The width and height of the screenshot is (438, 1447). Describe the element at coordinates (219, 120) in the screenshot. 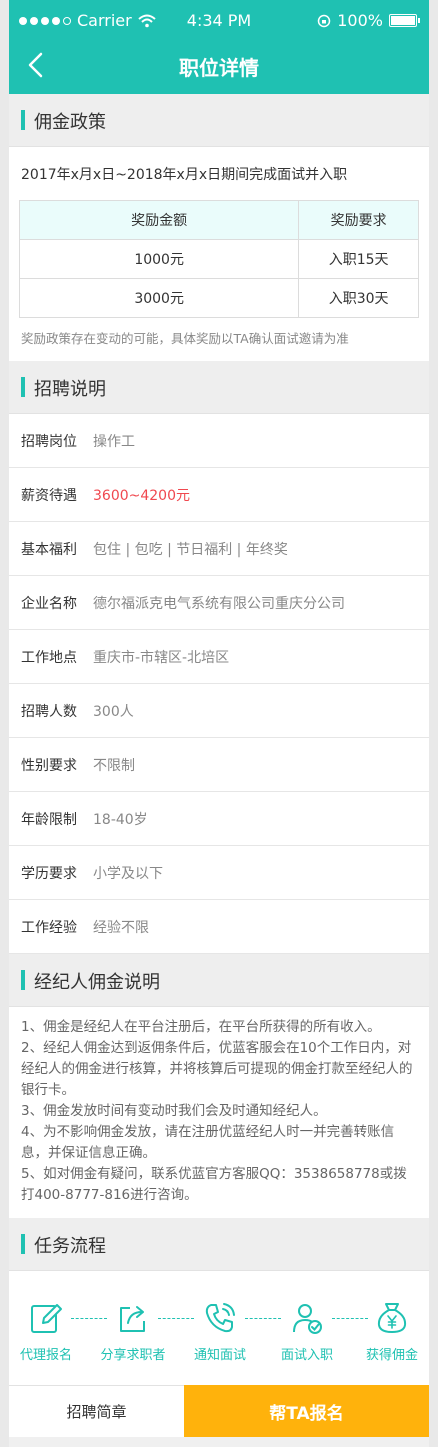

I see `policy-section-header: 佣金政策` at that location.